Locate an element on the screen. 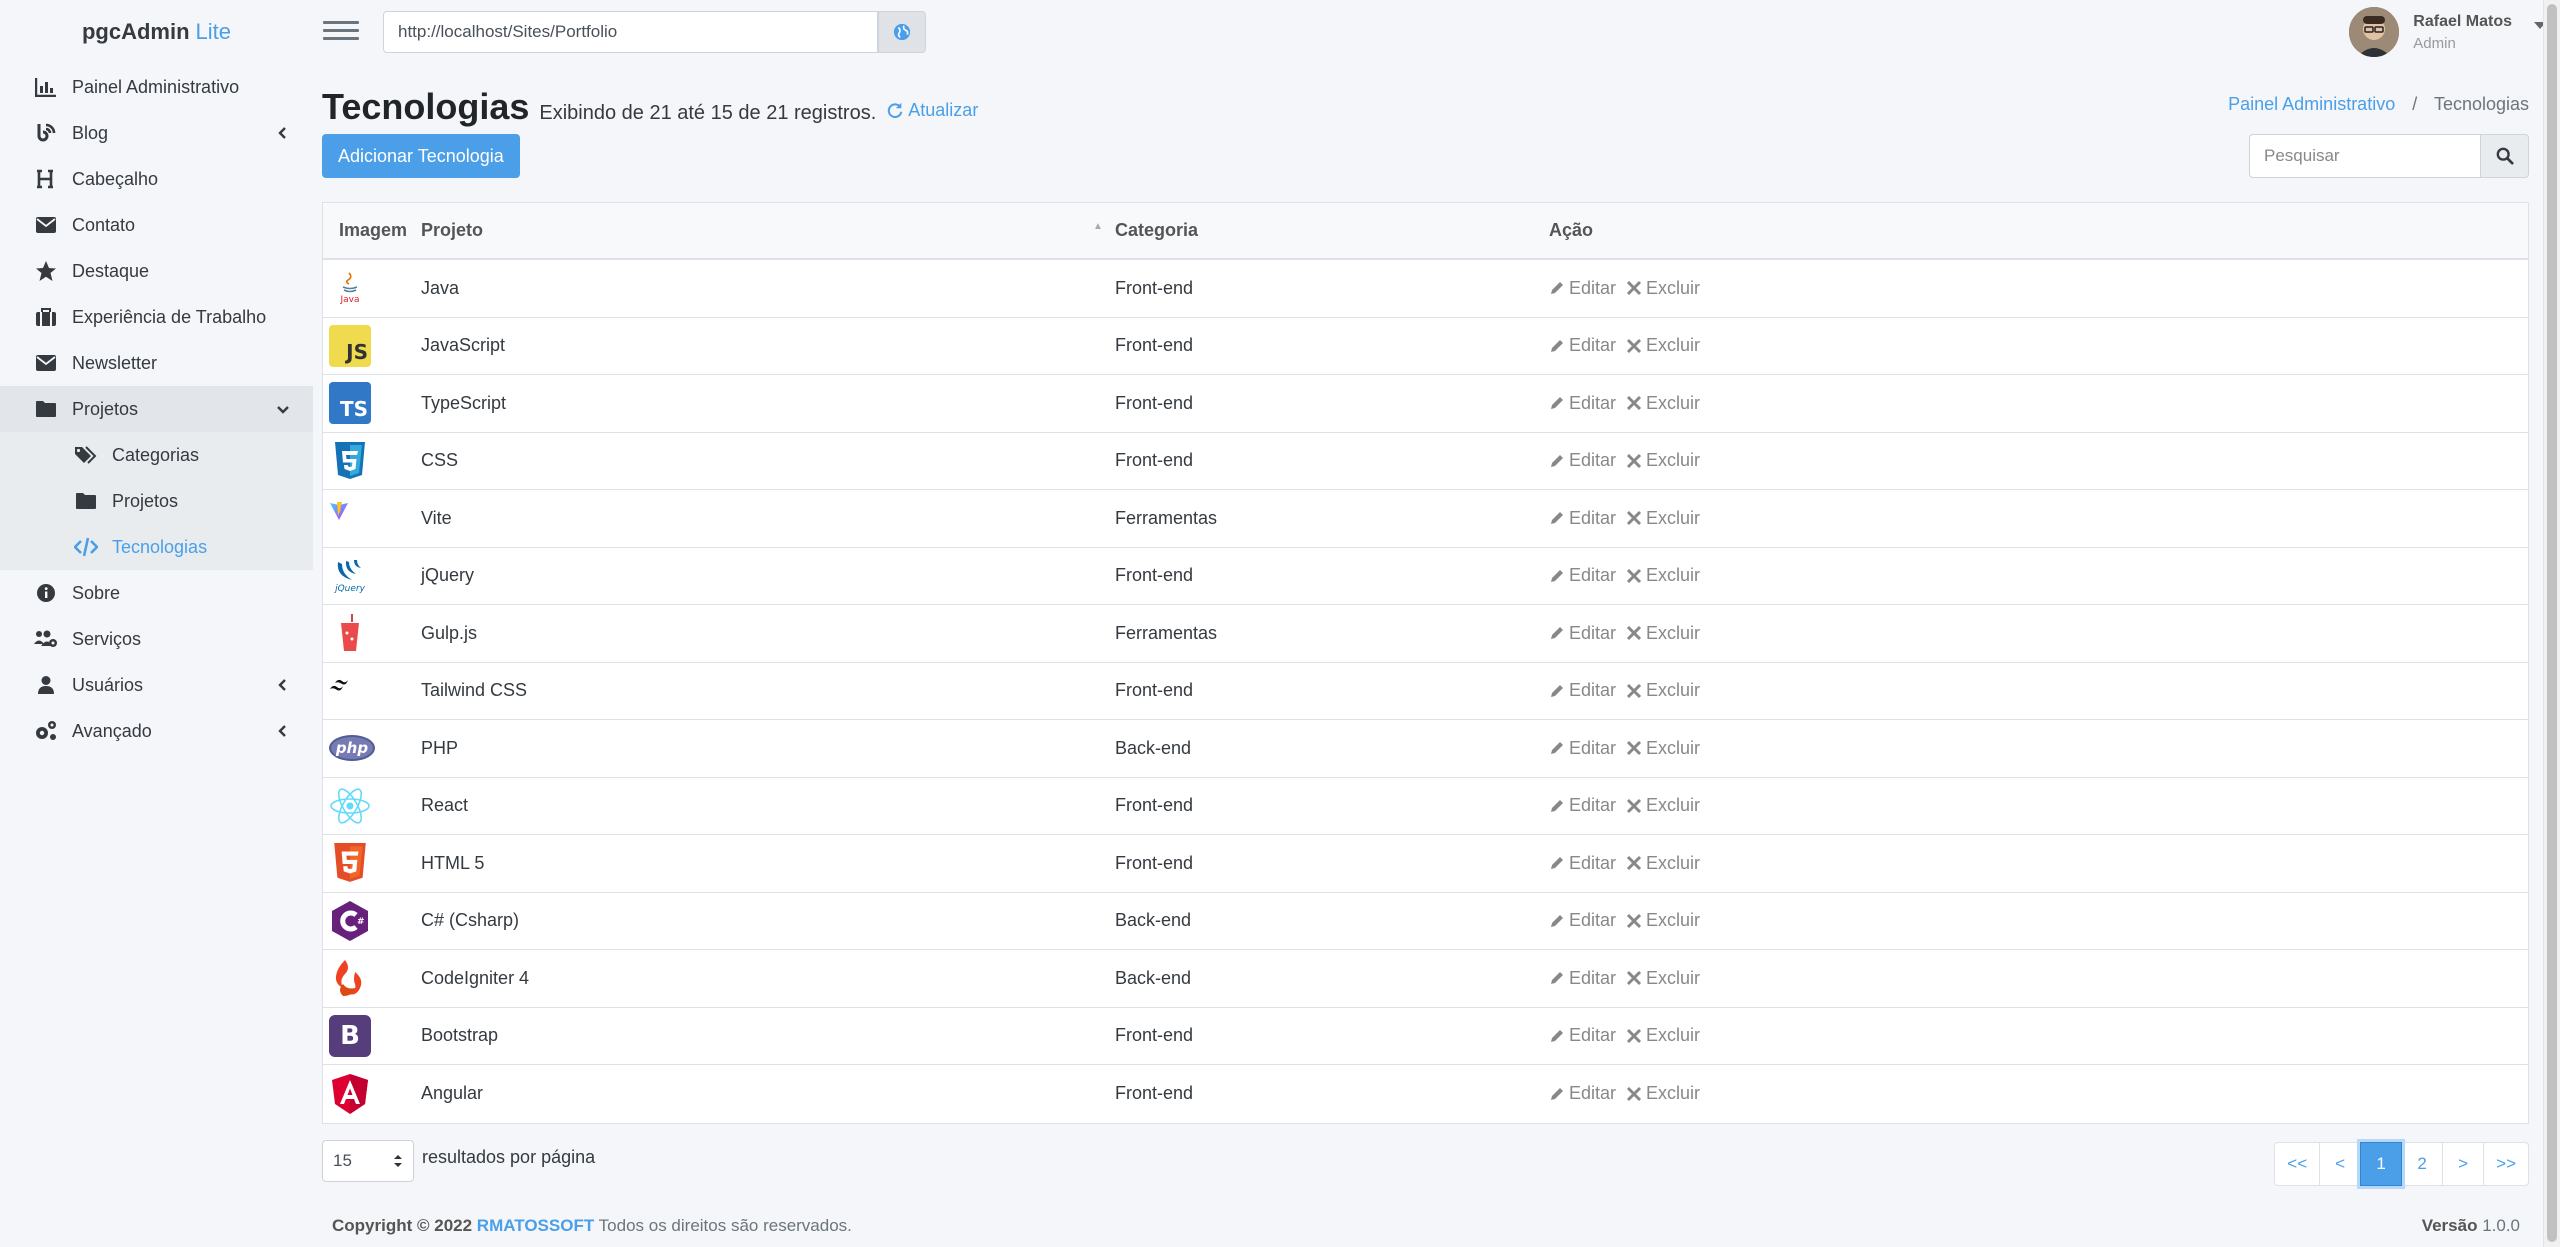 This screenshot has width=2560, height=1247. col-header-project: Projeto is located at coordinates (768, 230).